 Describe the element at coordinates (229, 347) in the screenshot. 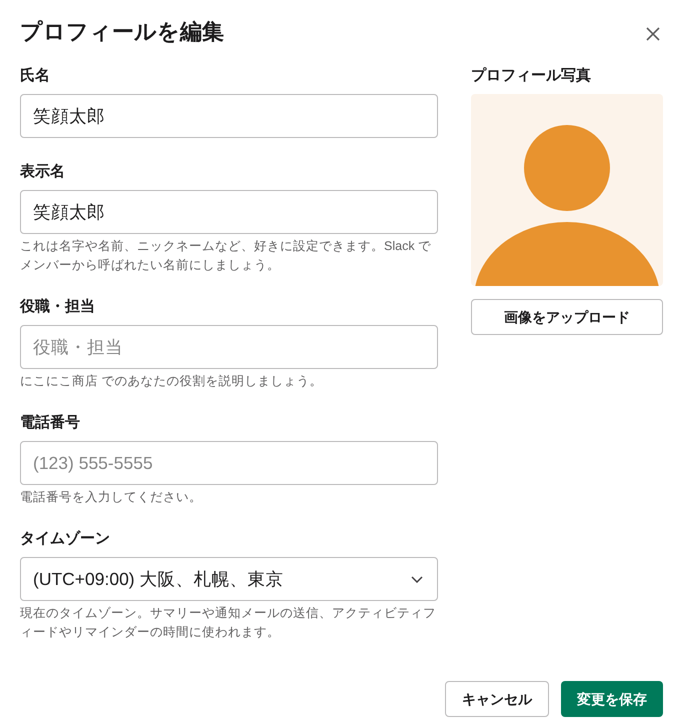

I see `text-field: 役職・担当` at that location.